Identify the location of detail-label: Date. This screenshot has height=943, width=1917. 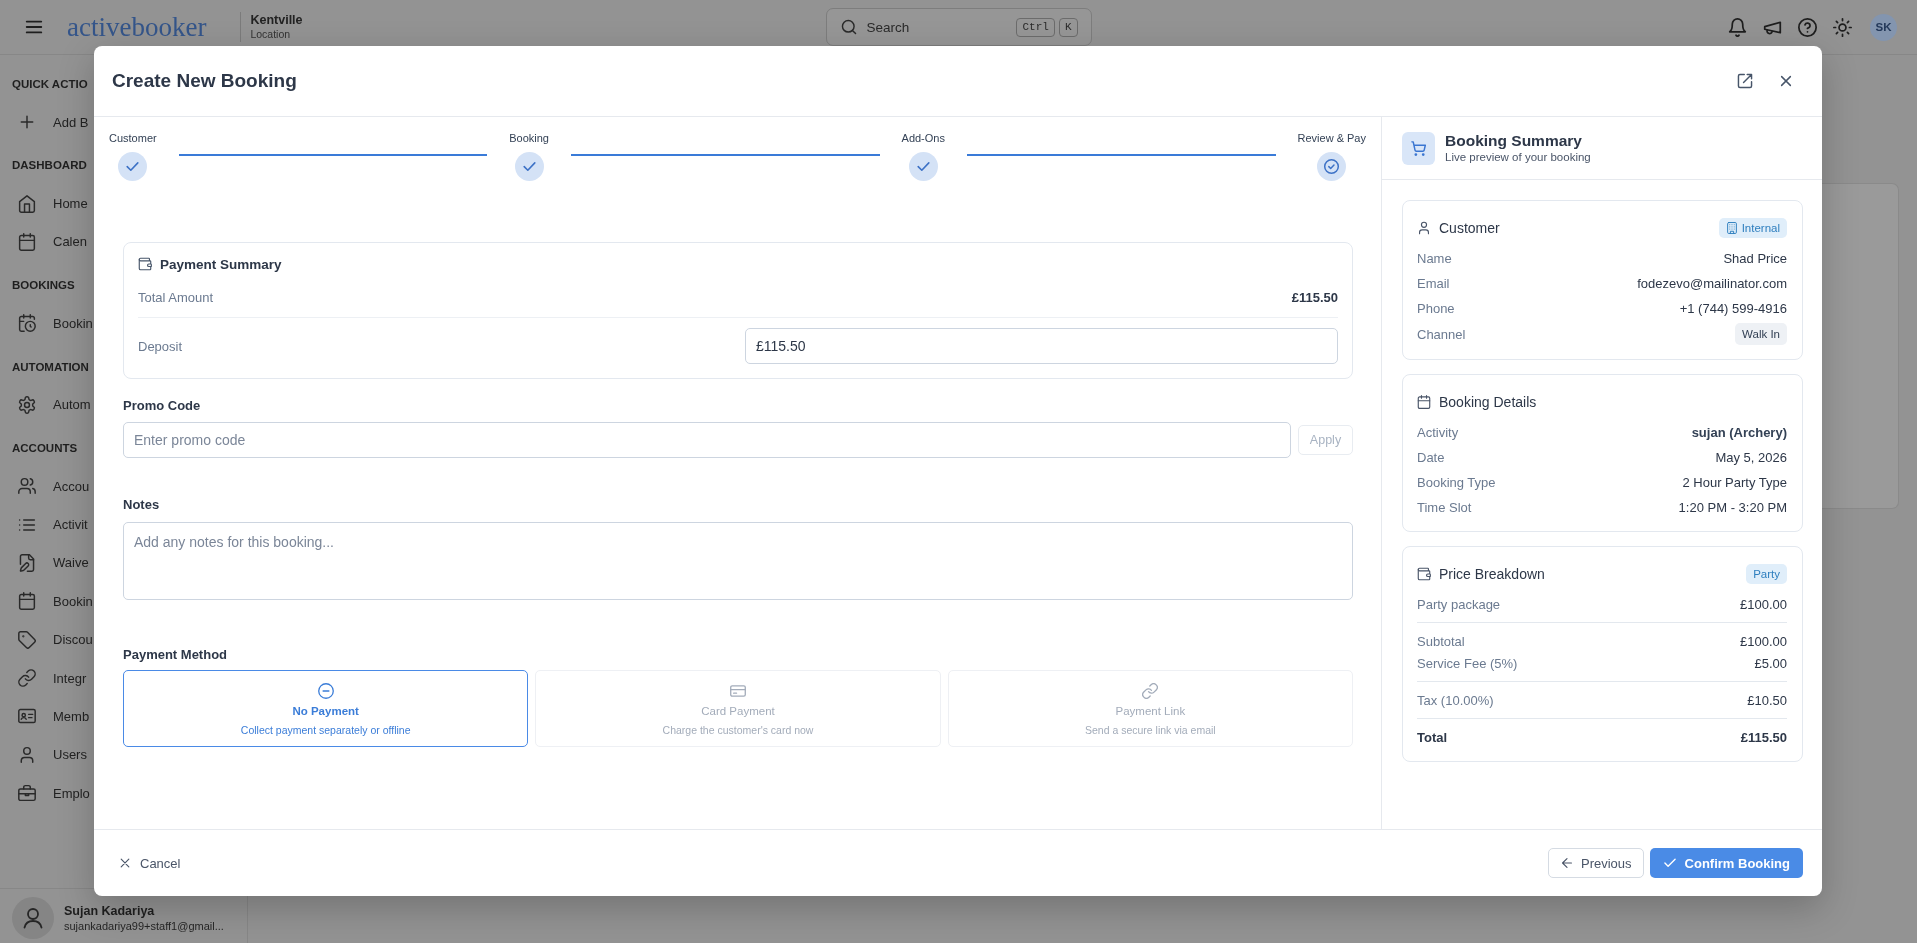
(1431, 457).